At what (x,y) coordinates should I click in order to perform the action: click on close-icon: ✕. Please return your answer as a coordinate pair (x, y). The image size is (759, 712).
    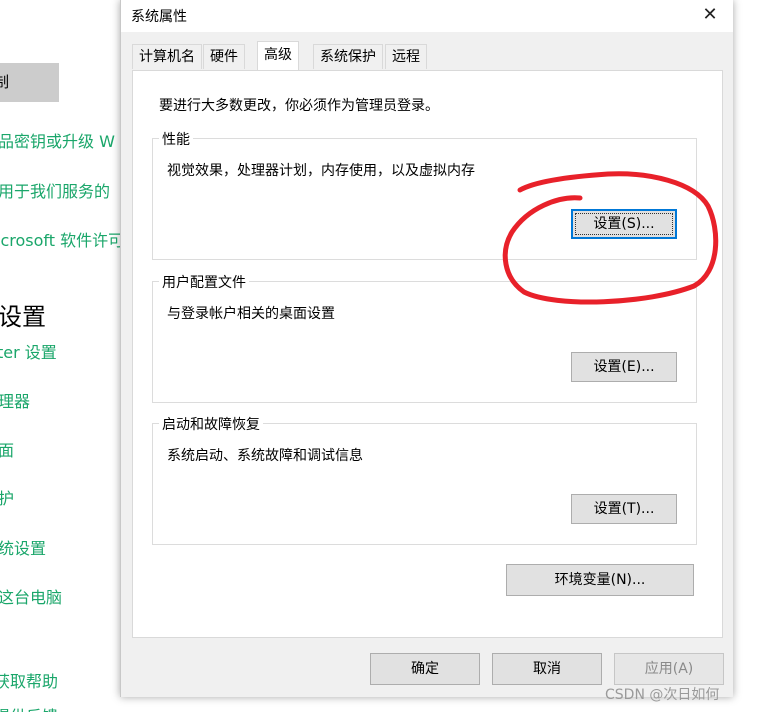
    Looking at the image, I should click on (710, 14).